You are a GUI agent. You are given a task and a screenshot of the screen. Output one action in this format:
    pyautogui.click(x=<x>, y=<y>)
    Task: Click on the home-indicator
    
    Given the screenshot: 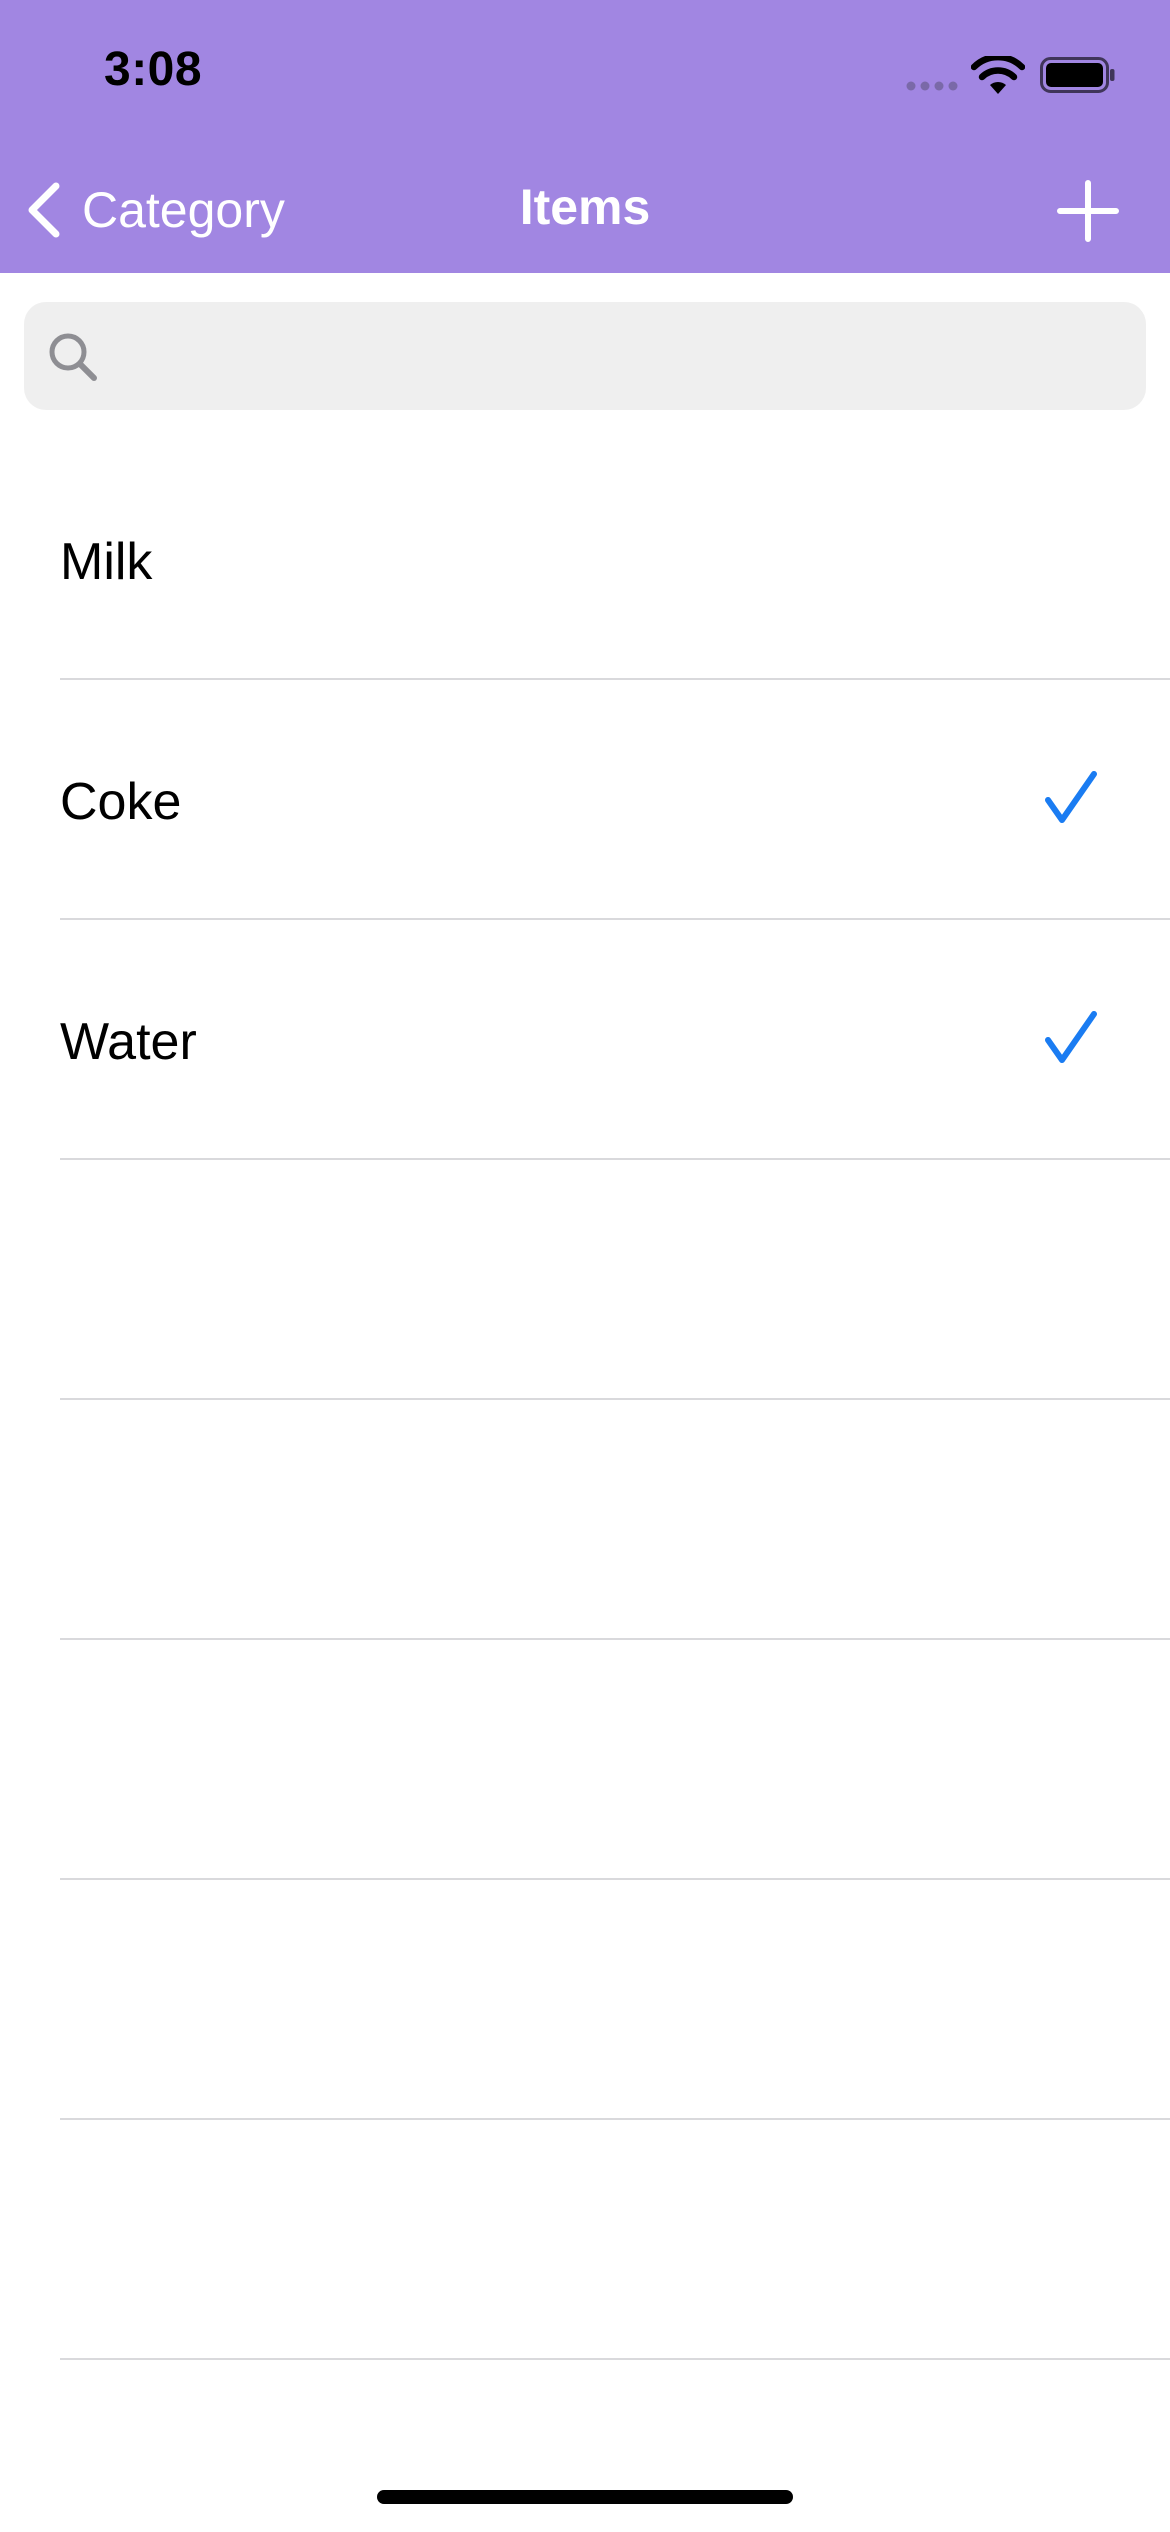 What is the action you would take?
    pyautogui.click(x=585, y=2497)
    